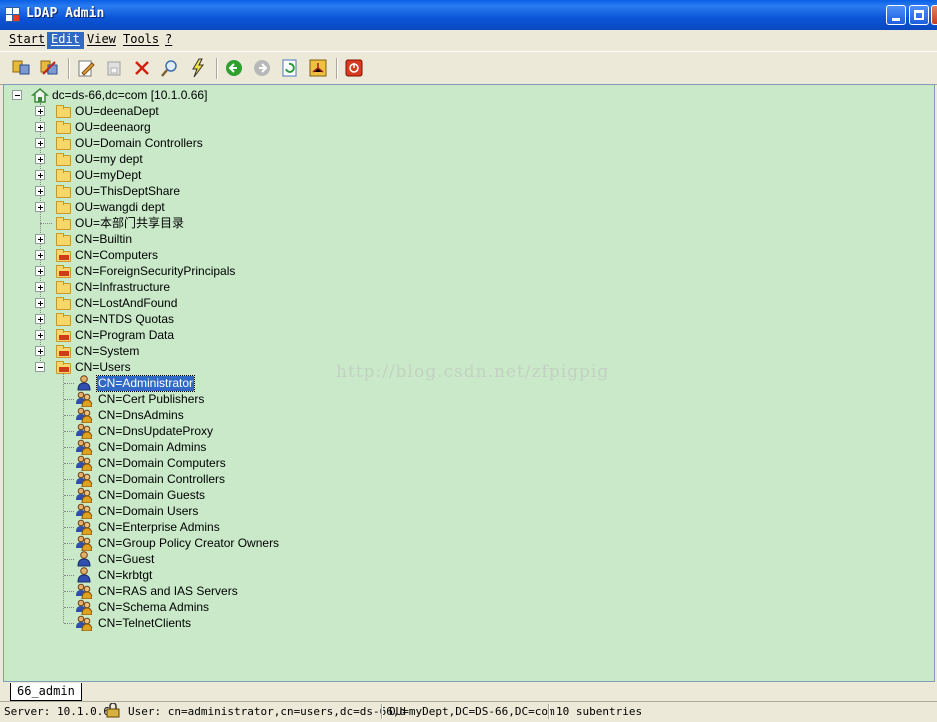 Image resolution: width=937 pixels, height=722 pixels. What do you see at coordinates (234, 68) in the screenshot?
I see `back-icon` at bounding box center [234, 68].